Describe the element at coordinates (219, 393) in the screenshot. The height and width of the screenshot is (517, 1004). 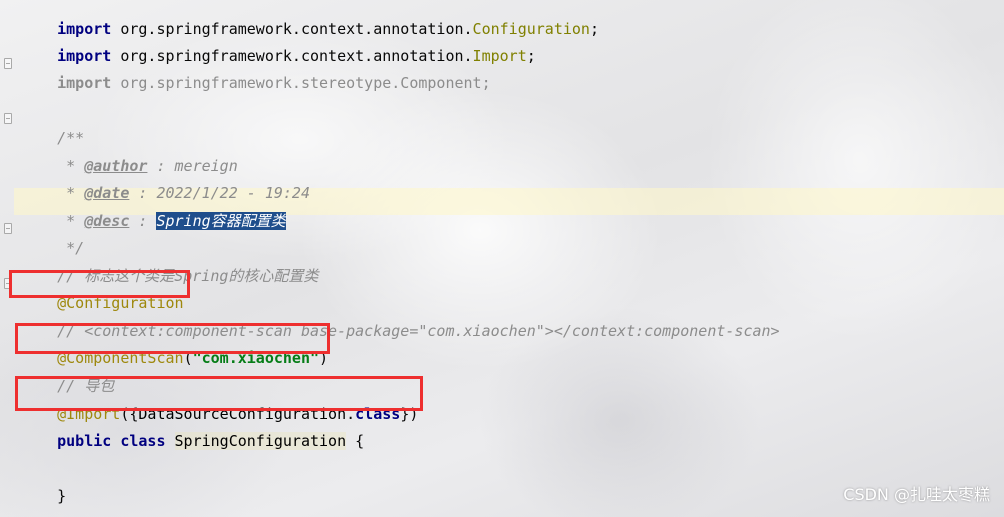
I see `highlight-box-import` at that location.